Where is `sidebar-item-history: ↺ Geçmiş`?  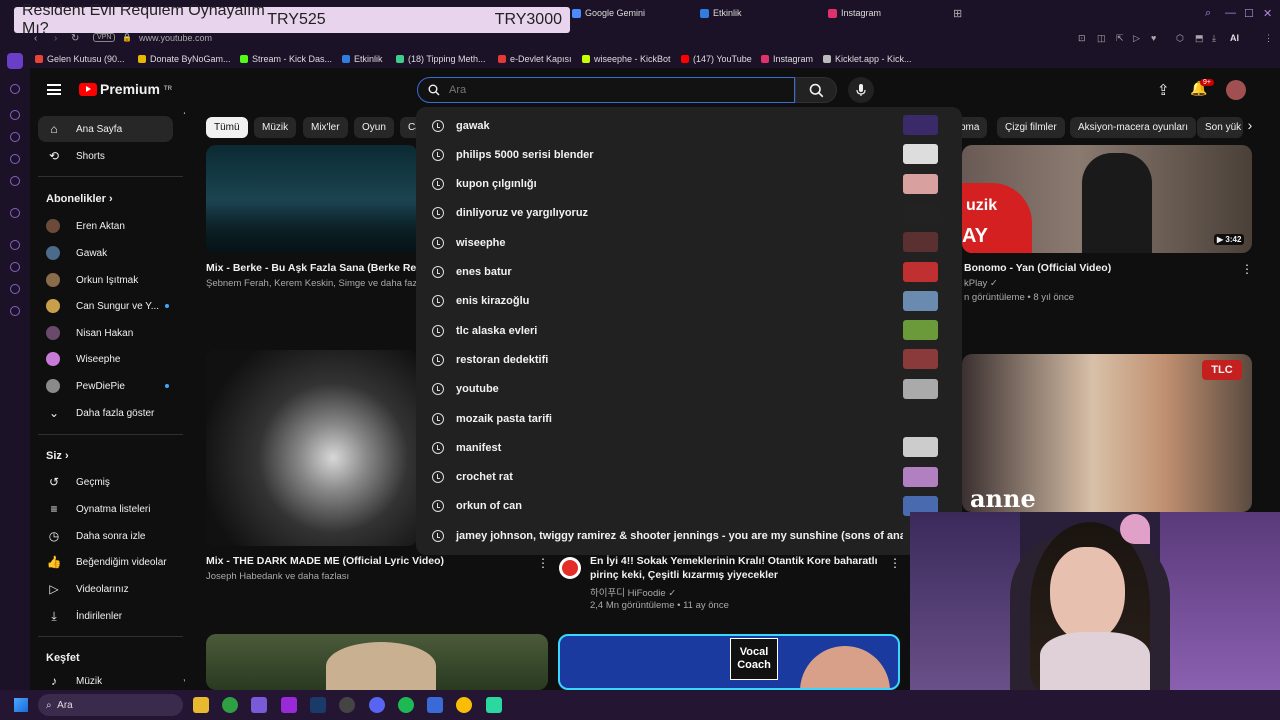
sidebar-item-history: ↺ Geçmiş is located at coordinates (105, 482).